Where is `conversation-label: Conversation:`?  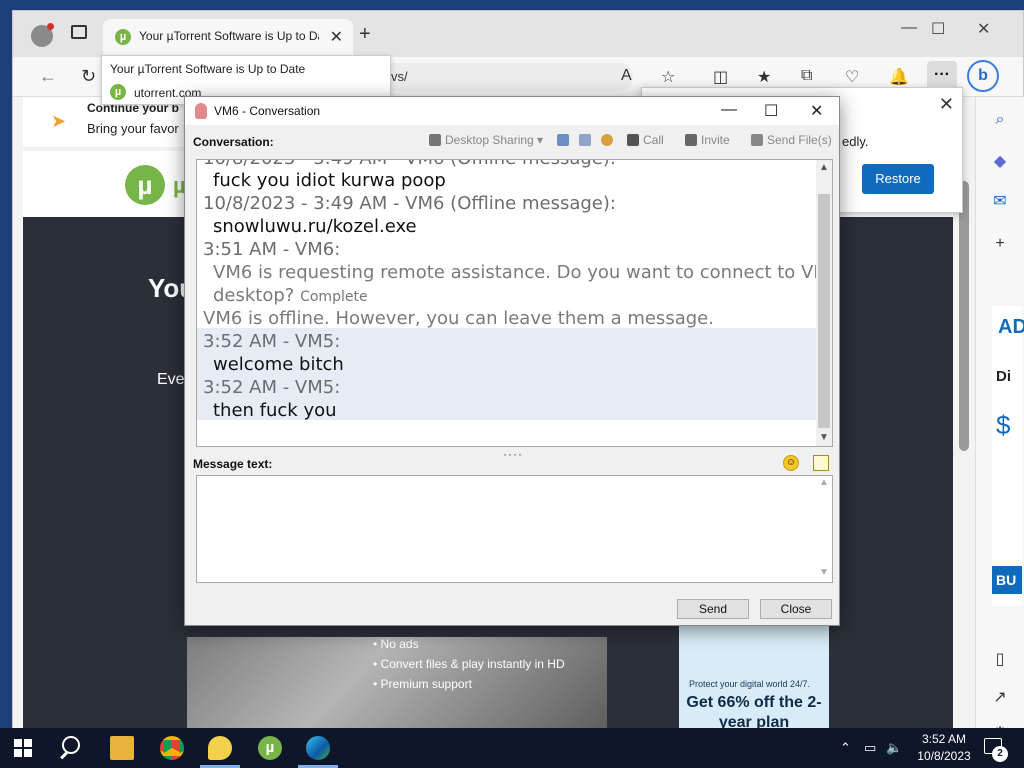
conversation-label: Conversation: is located at coordinates (233, 142).